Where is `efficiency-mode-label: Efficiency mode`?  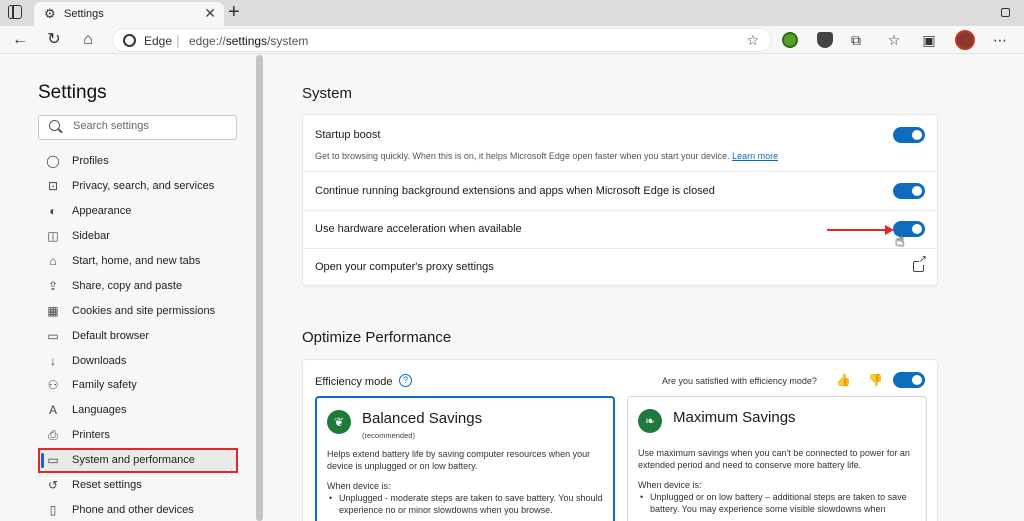
efficiency-mode-label: Efficiency mode is located at coordinates (354, 382).